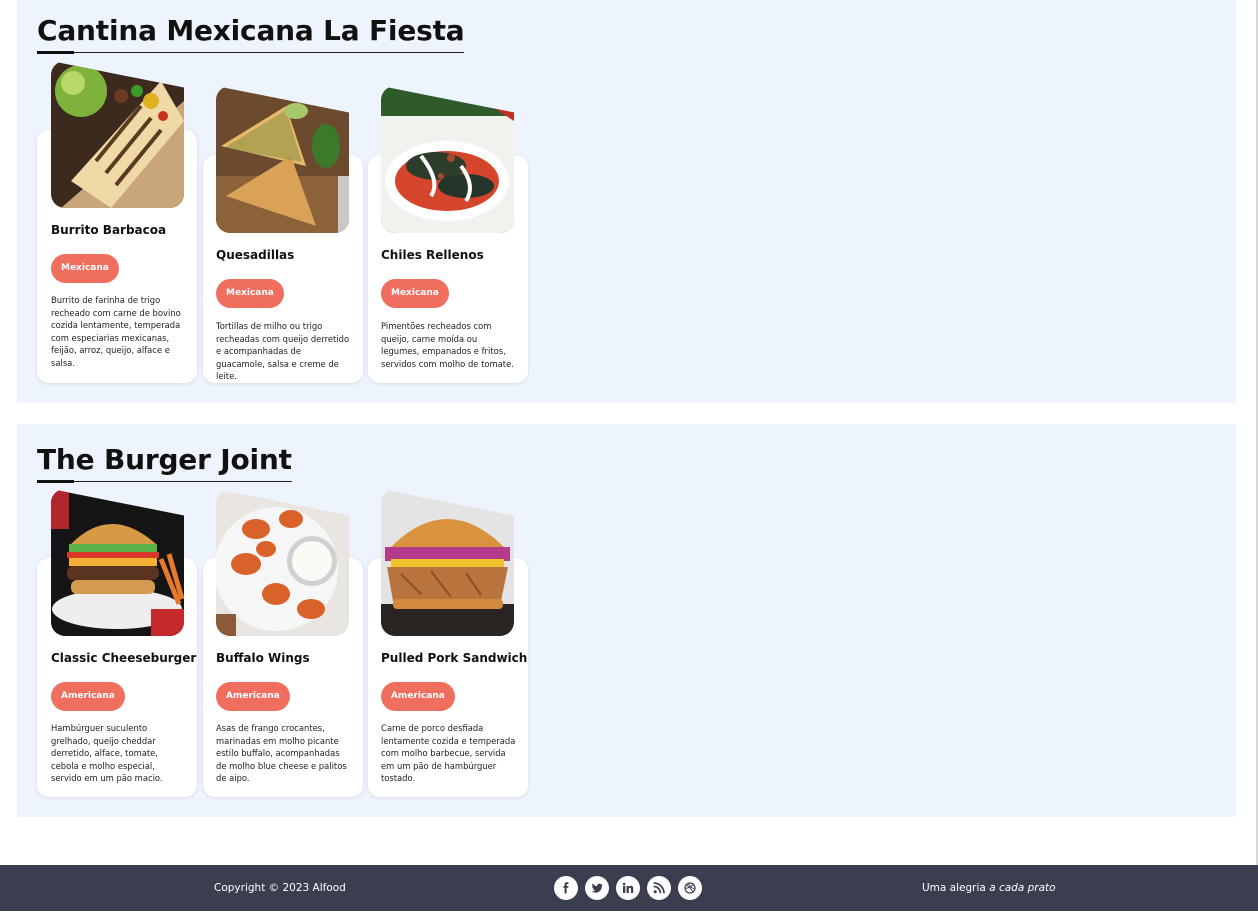 This screenshot has width=1258, height=924. Describe the element at coordinates (255, 255) in the screenshot. I see `dish-name: Quesadillas` at that location.